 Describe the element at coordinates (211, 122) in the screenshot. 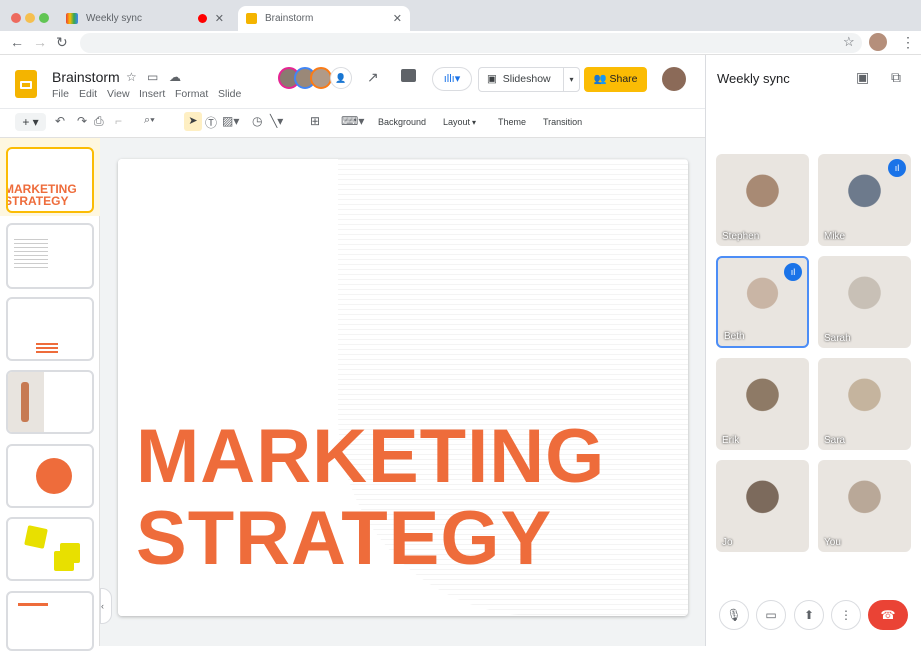

I see `text-box-icon: Ⓣ` at that location.